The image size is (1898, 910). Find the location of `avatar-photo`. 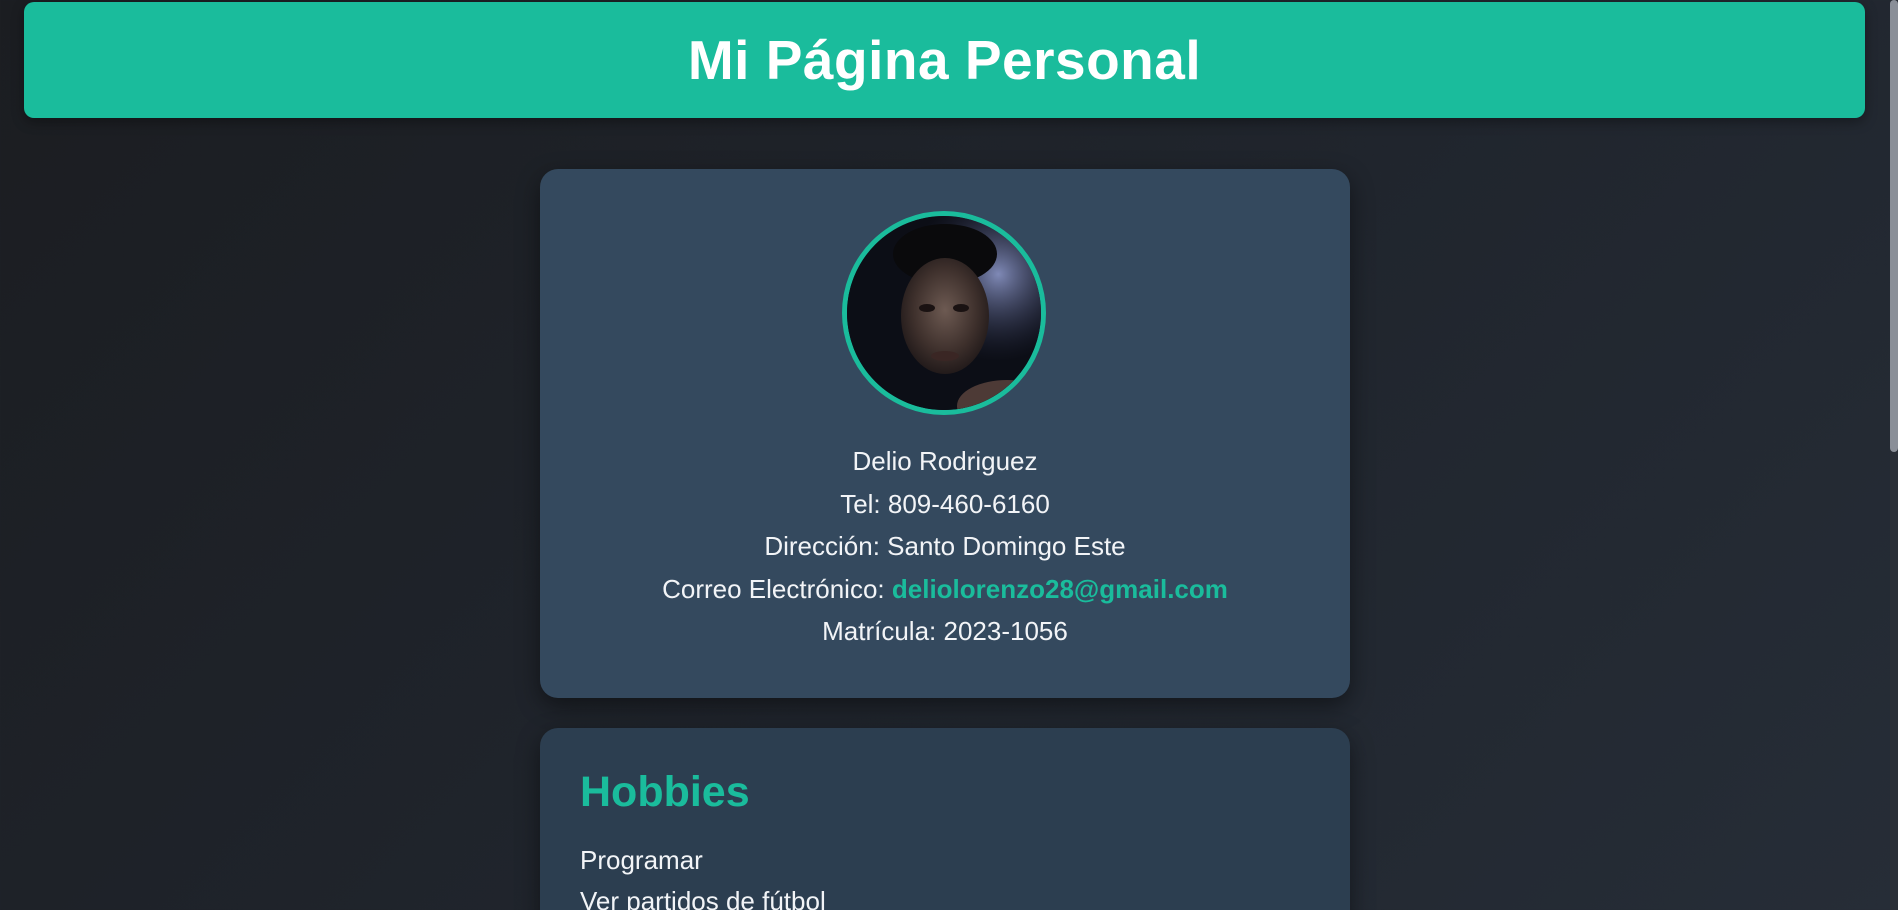

avatar-photo is located at coordinates (944, 313).